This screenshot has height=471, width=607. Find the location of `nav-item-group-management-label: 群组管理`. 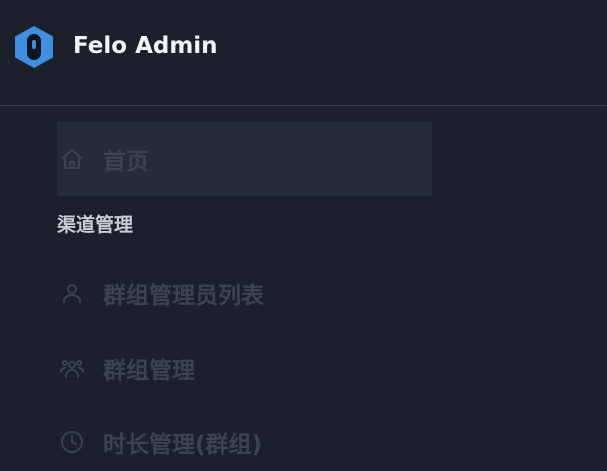

nav-item-group-management-label: 群组管理 is located at coordinates (149, 371).